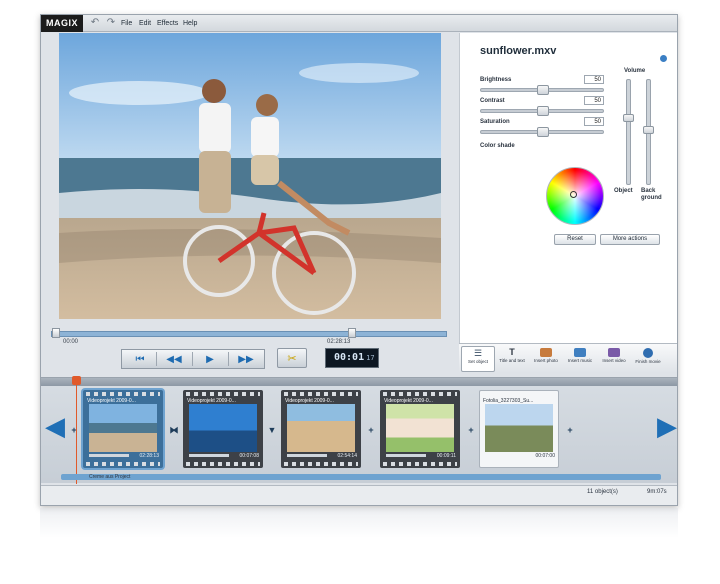  I want to click on storyboard-ruler, so click(359, 382).